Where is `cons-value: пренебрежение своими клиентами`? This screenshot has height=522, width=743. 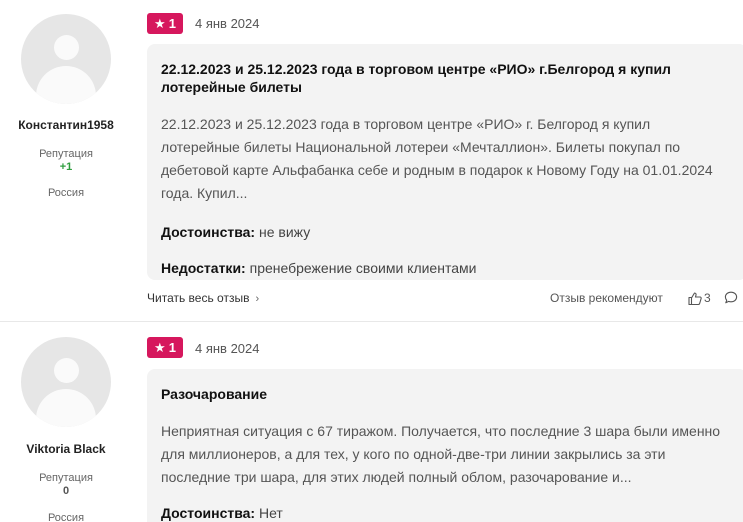
cons-value: пренебрежение своими клиентами is located at coordinates (363, 268).